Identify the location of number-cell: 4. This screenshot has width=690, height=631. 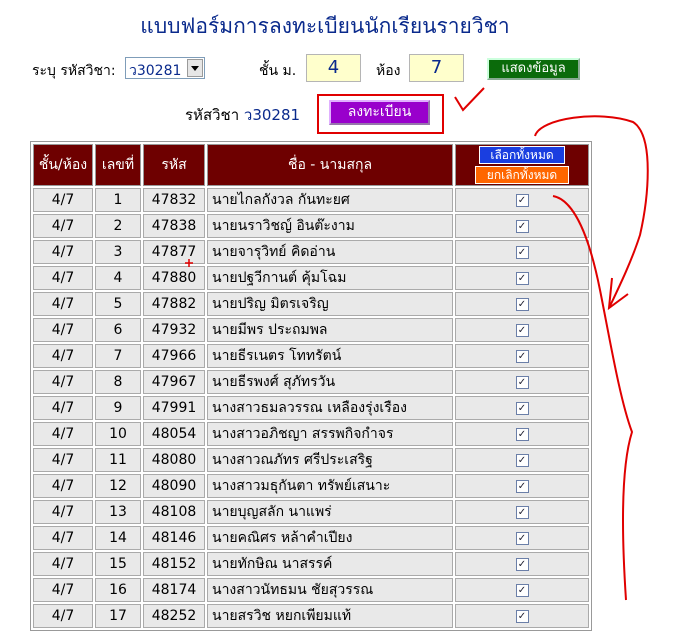
(118, 278).